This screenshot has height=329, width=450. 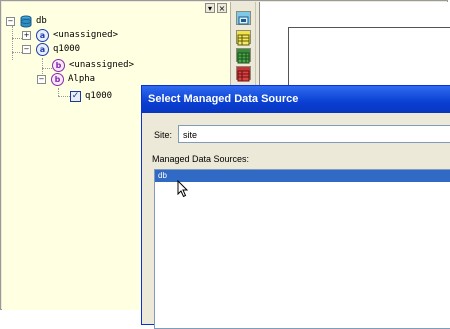 I want to click on mouse-cursor-icon, so click(x=183, y=189).